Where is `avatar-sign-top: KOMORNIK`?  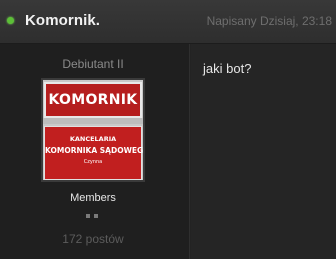
avatar-sign-top: KOMORNIK is located at coordinates (93, 100).